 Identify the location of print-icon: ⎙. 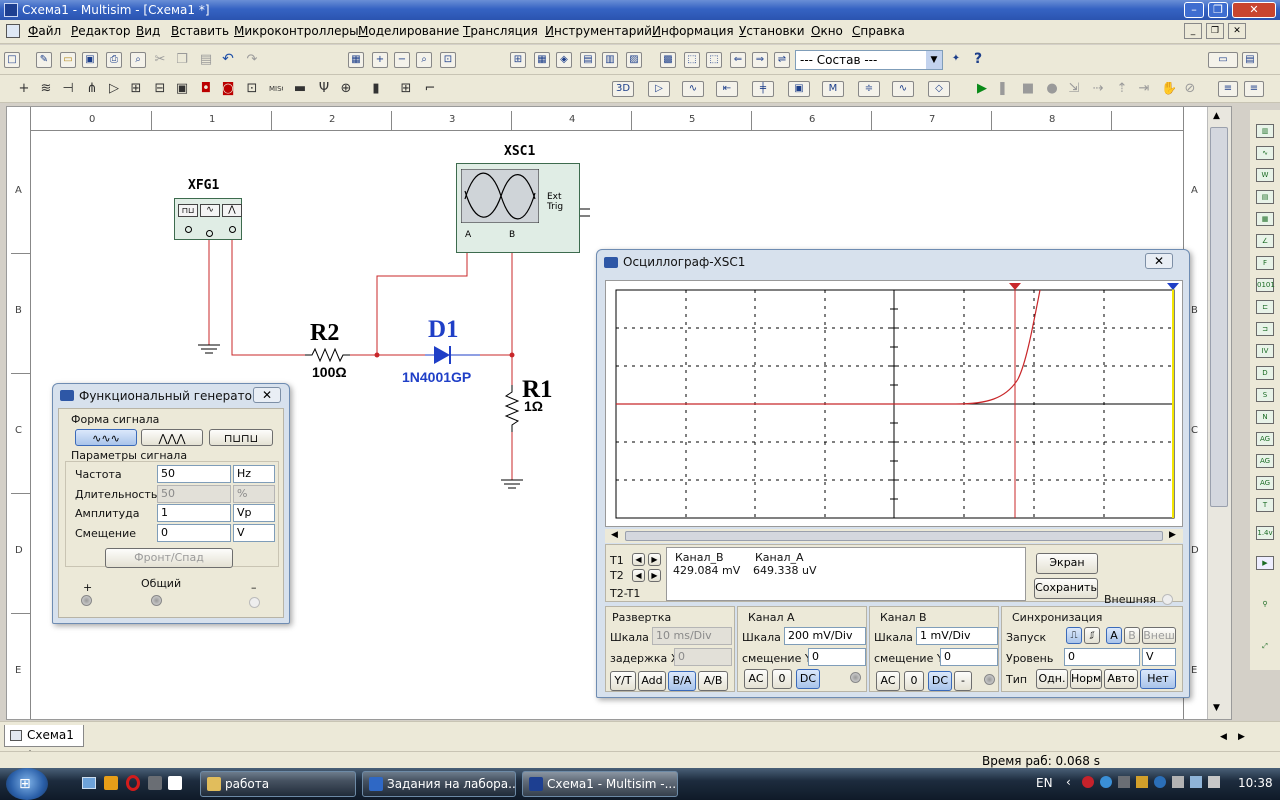
(114, 60).